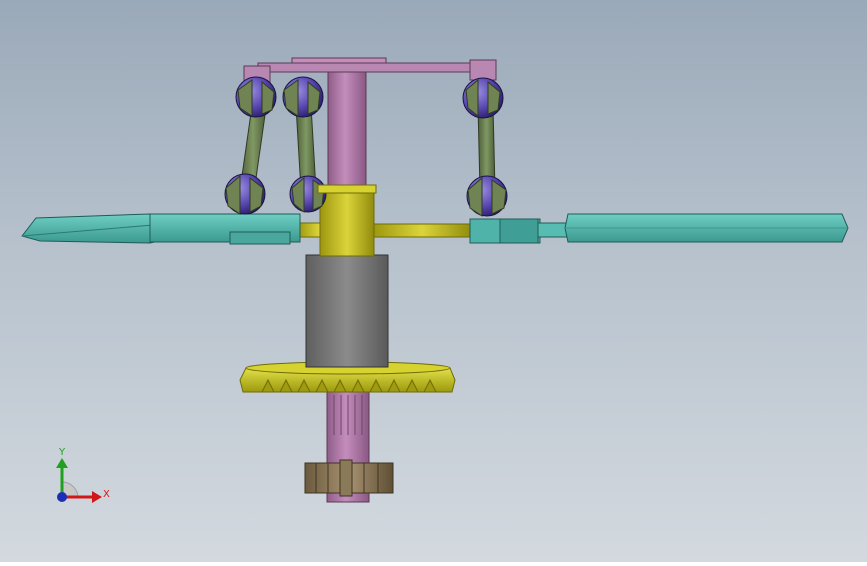  Describe the element at coordinates (422, 230) in the screenshot. I see `right-arm-rod` at that location.